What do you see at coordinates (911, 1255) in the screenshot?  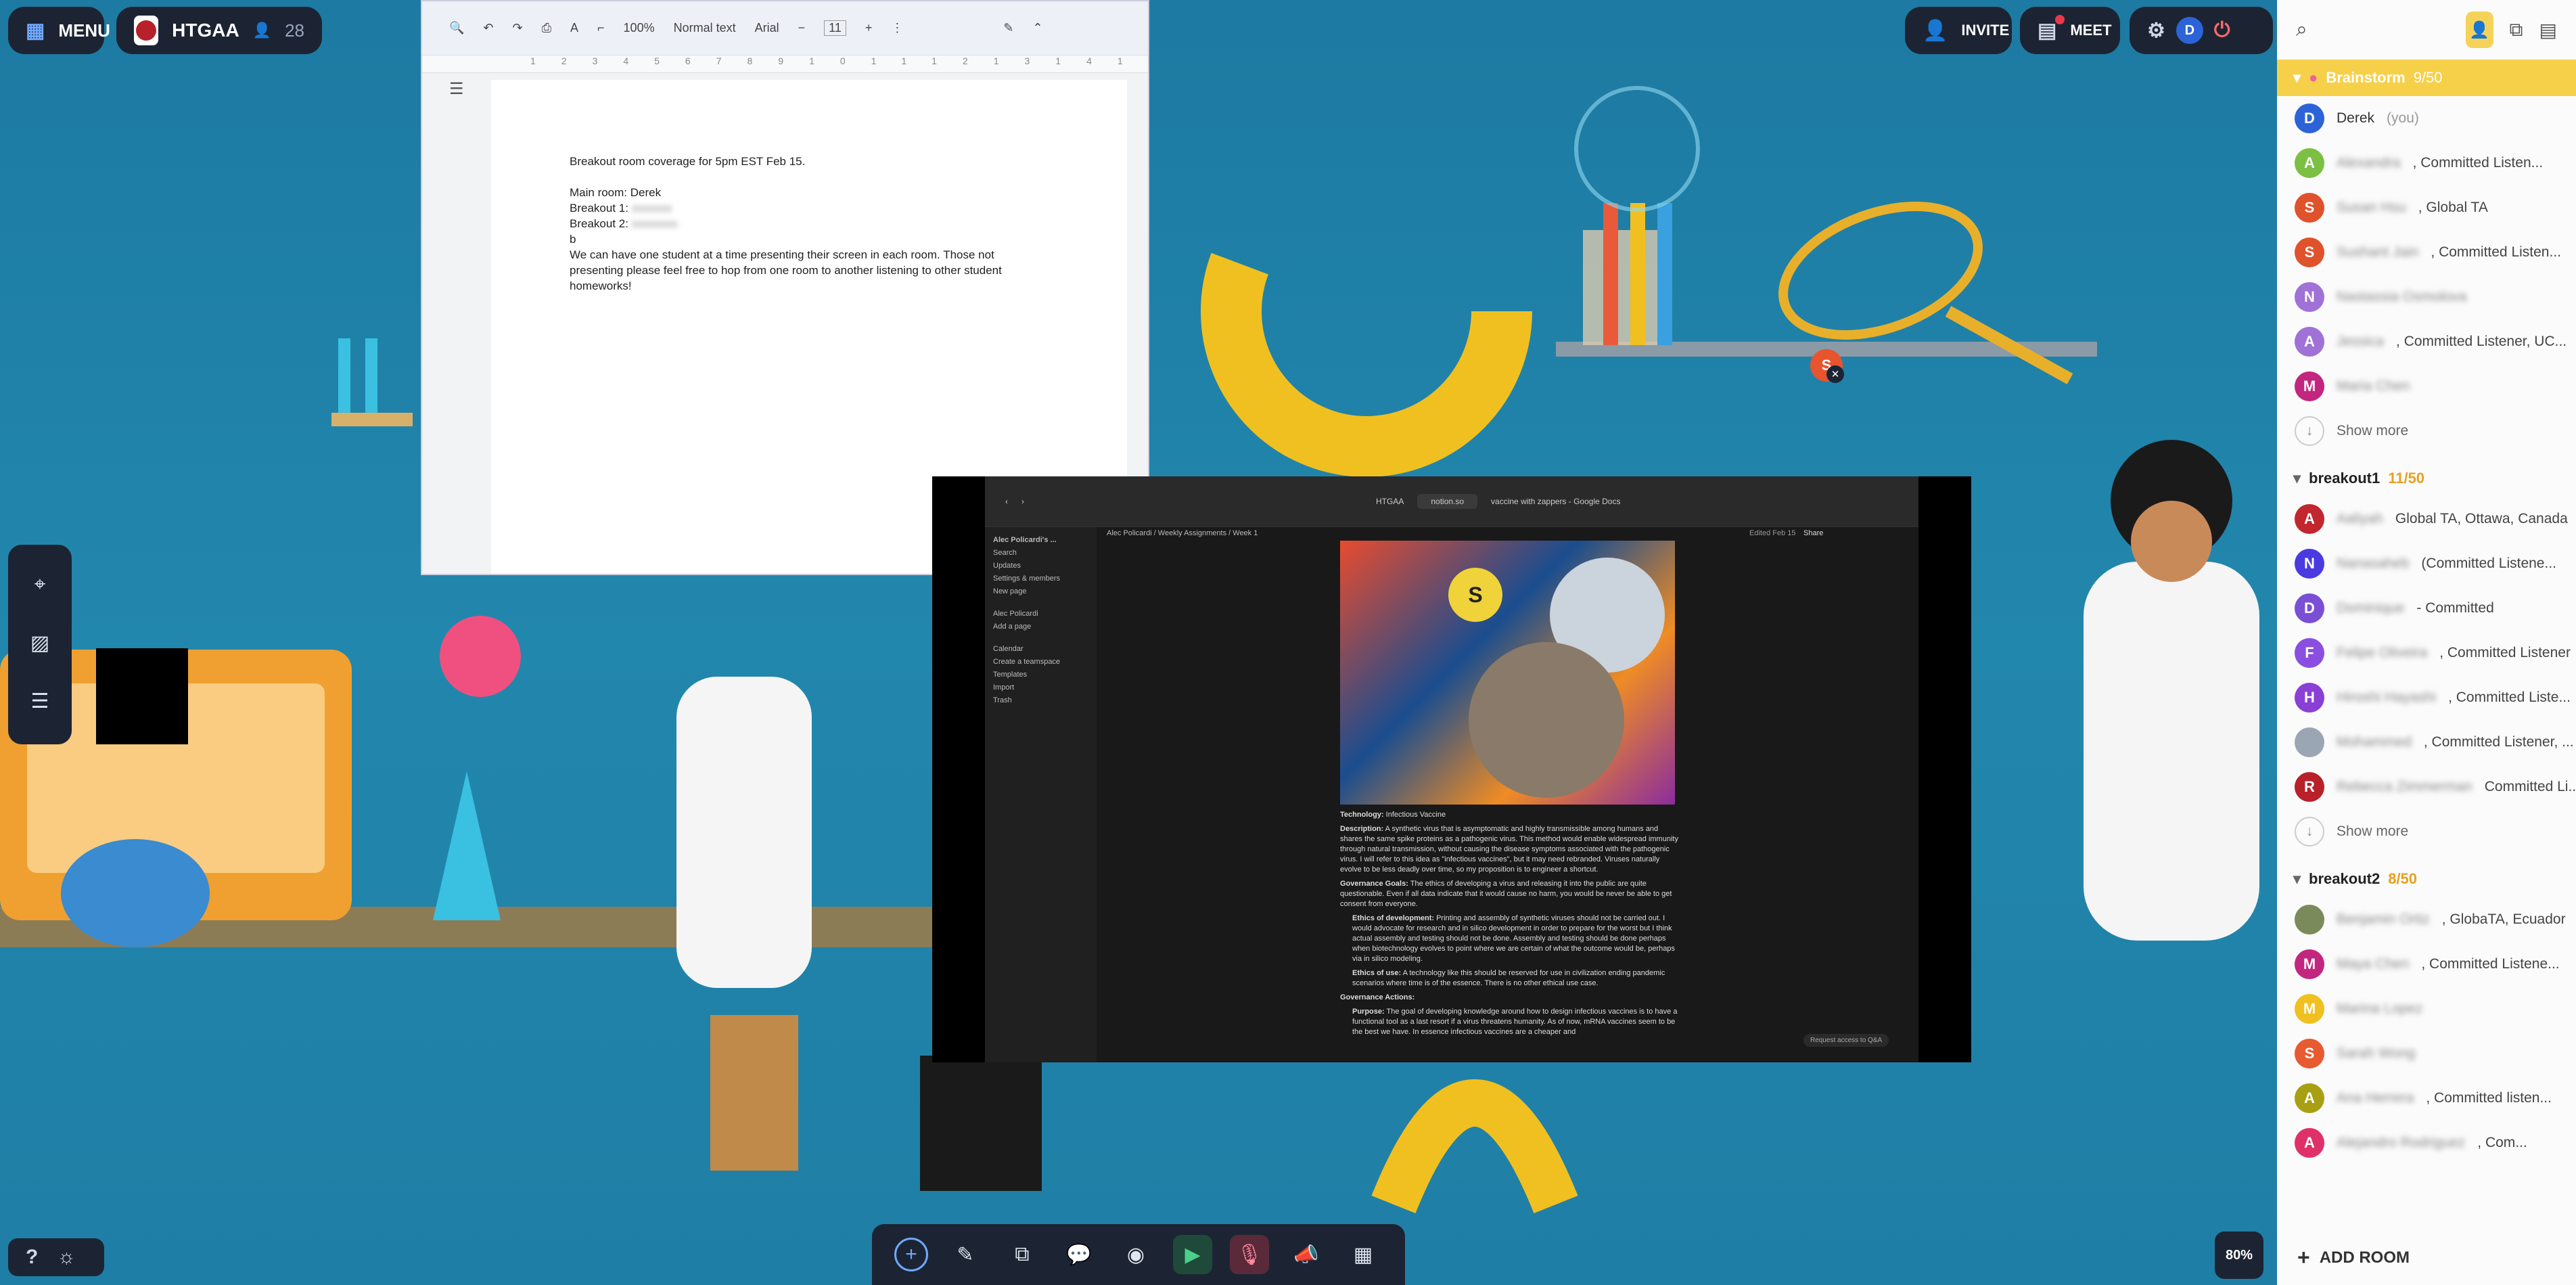 I see `add-icon: +` at bounding box center [911, 1255].